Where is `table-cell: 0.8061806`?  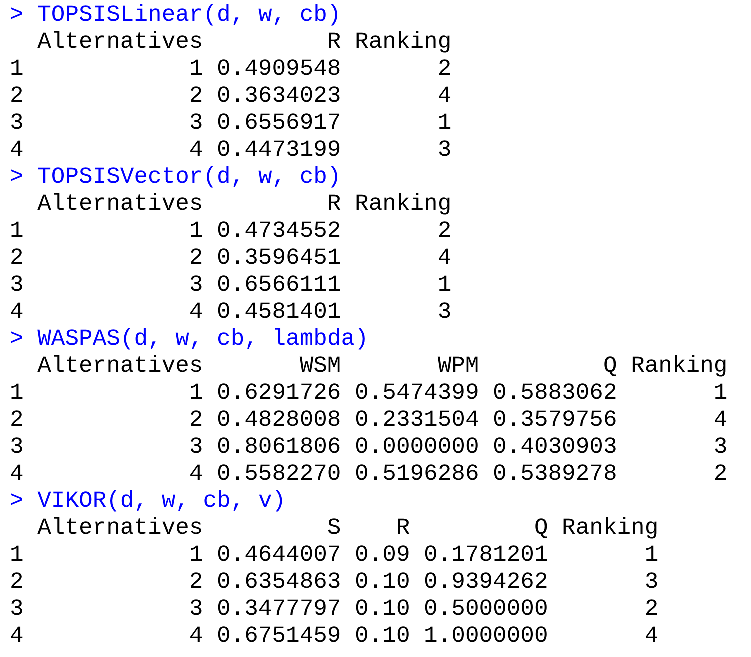
table-cell: 0.8061806 is located at coordinates (279, 447).